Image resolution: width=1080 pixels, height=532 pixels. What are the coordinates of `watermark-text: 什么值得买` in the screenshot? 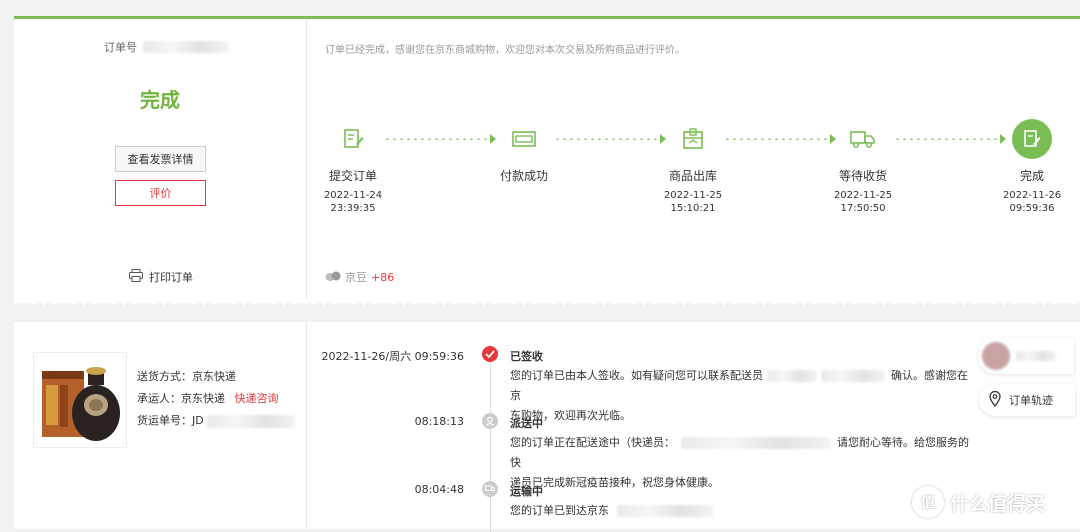 It's located at (998, 503).